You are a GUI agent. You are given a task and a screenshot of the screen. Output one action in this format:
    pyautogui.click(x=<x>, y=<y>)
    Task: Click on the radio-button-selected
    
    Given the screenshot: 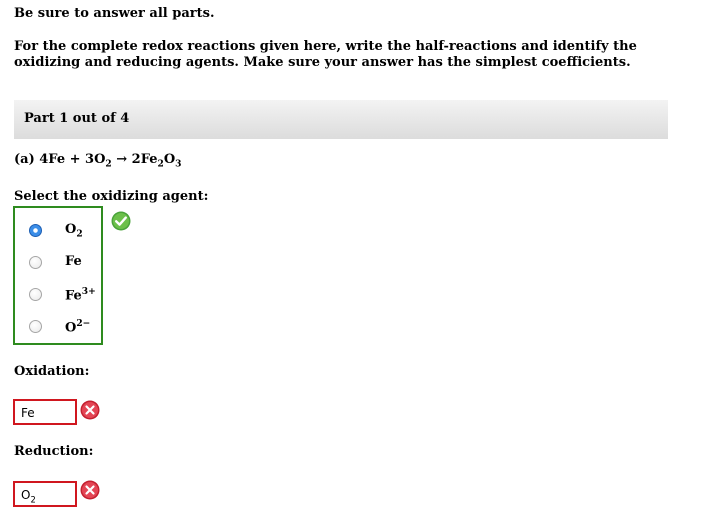 What is the action you would take?
    pyautogui.click(x=35, y=230)
    